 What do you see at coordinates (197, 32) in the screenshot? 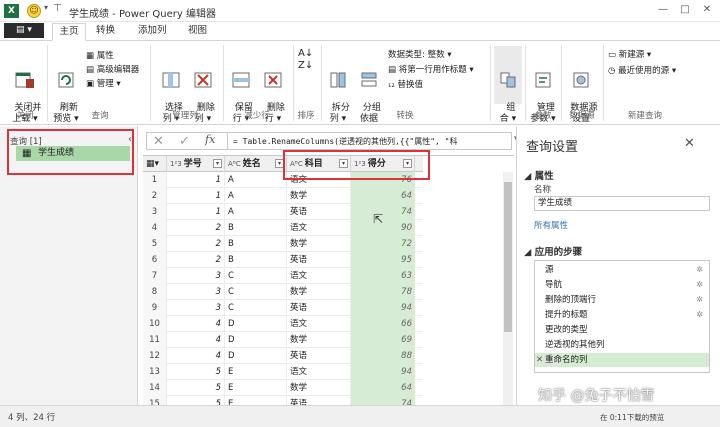
I see `tab-view: 视图` at bounding box center [197, 32].